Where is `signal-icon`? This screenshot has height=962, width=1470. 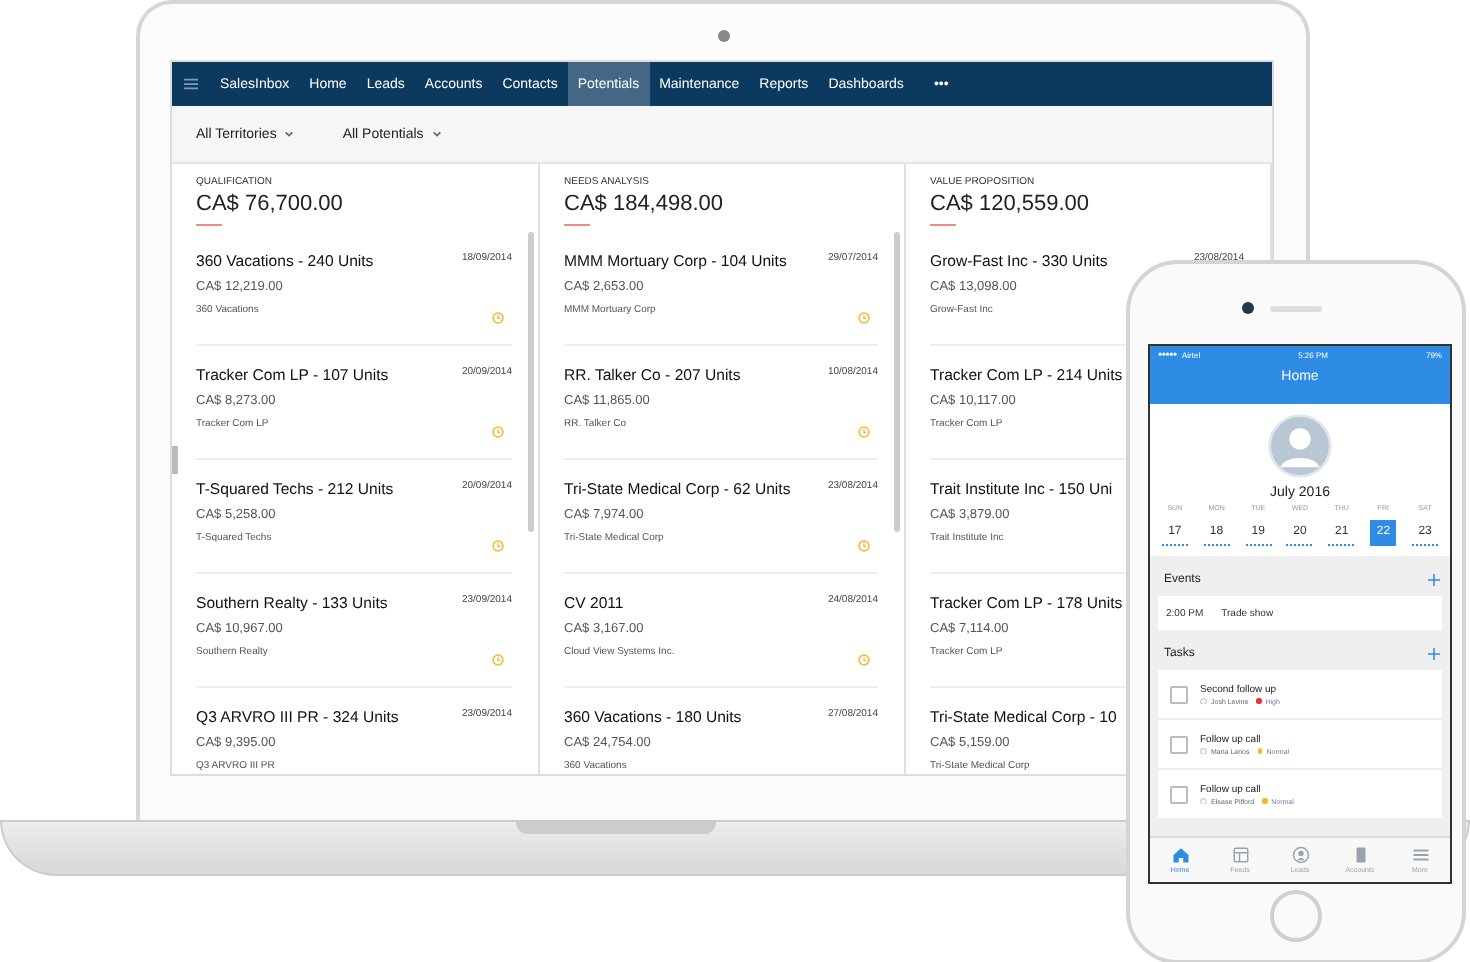 signal-icon is located at coordinates (1168, 355).